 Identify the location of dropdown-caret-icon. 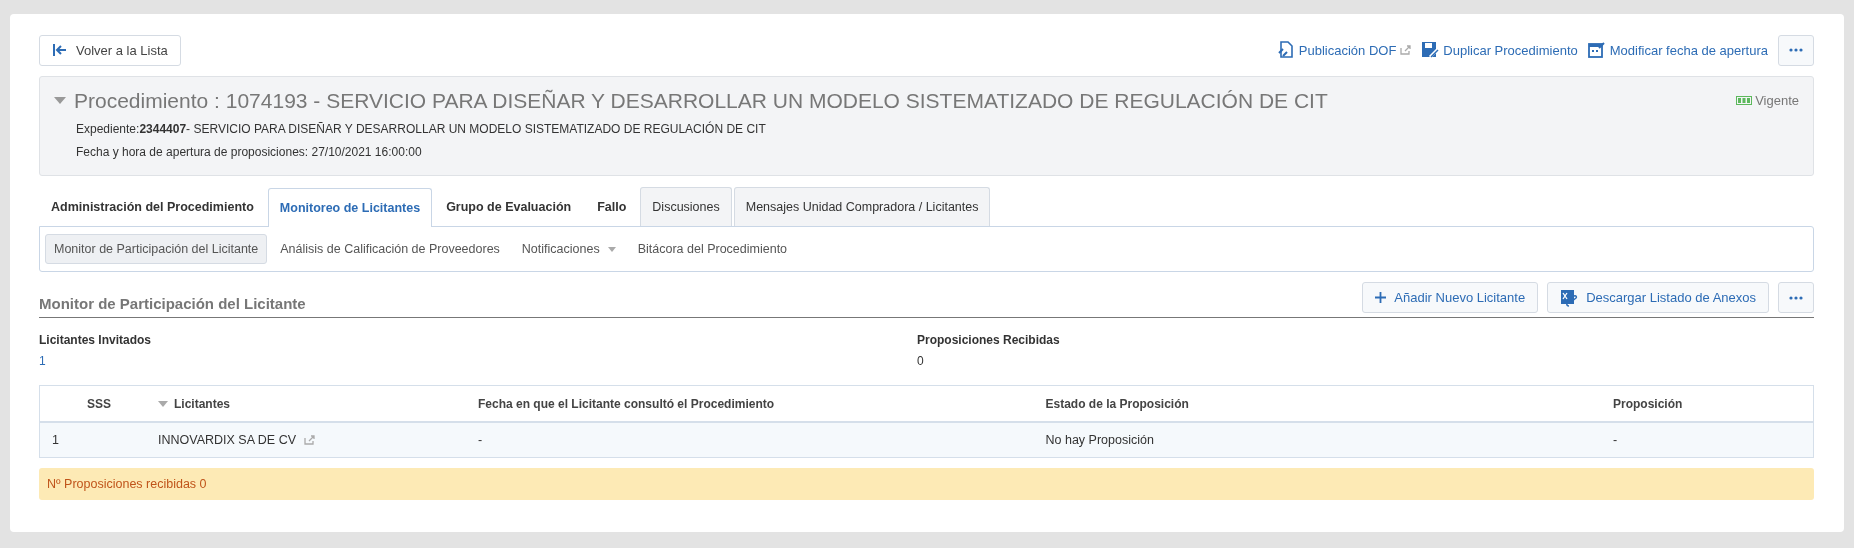
(611, 249).